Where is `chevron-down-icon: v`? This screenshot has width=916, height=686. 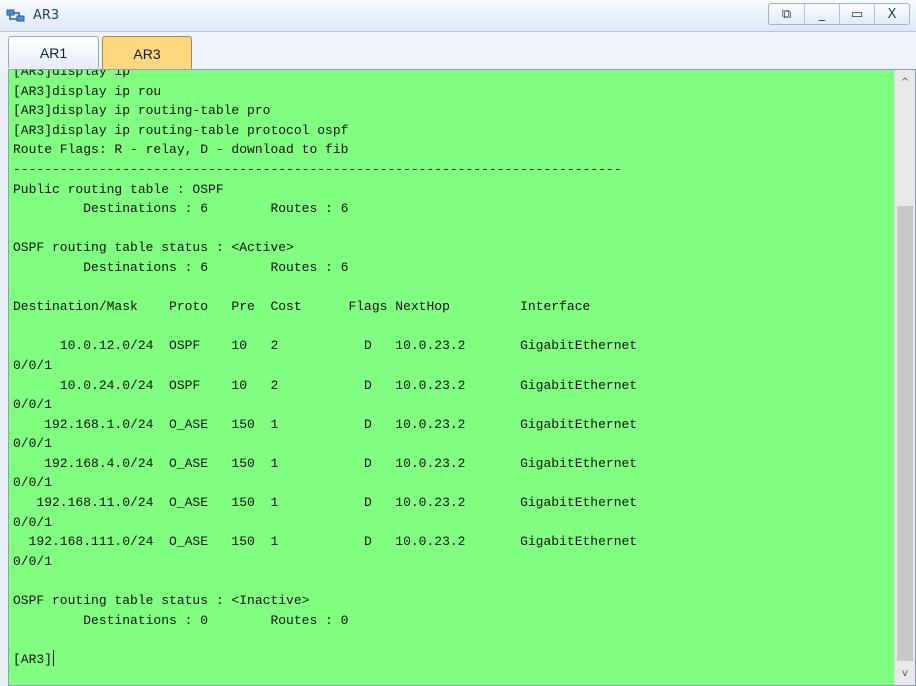
chevron-down-icon: v is located at coordinates (905, 673).